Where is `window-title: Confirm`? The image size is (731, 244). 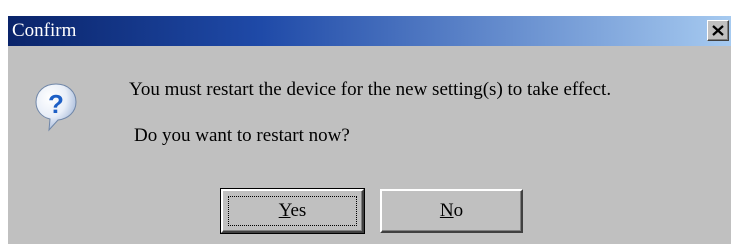 window-title: Confirm is located at coordinates (44, 30).